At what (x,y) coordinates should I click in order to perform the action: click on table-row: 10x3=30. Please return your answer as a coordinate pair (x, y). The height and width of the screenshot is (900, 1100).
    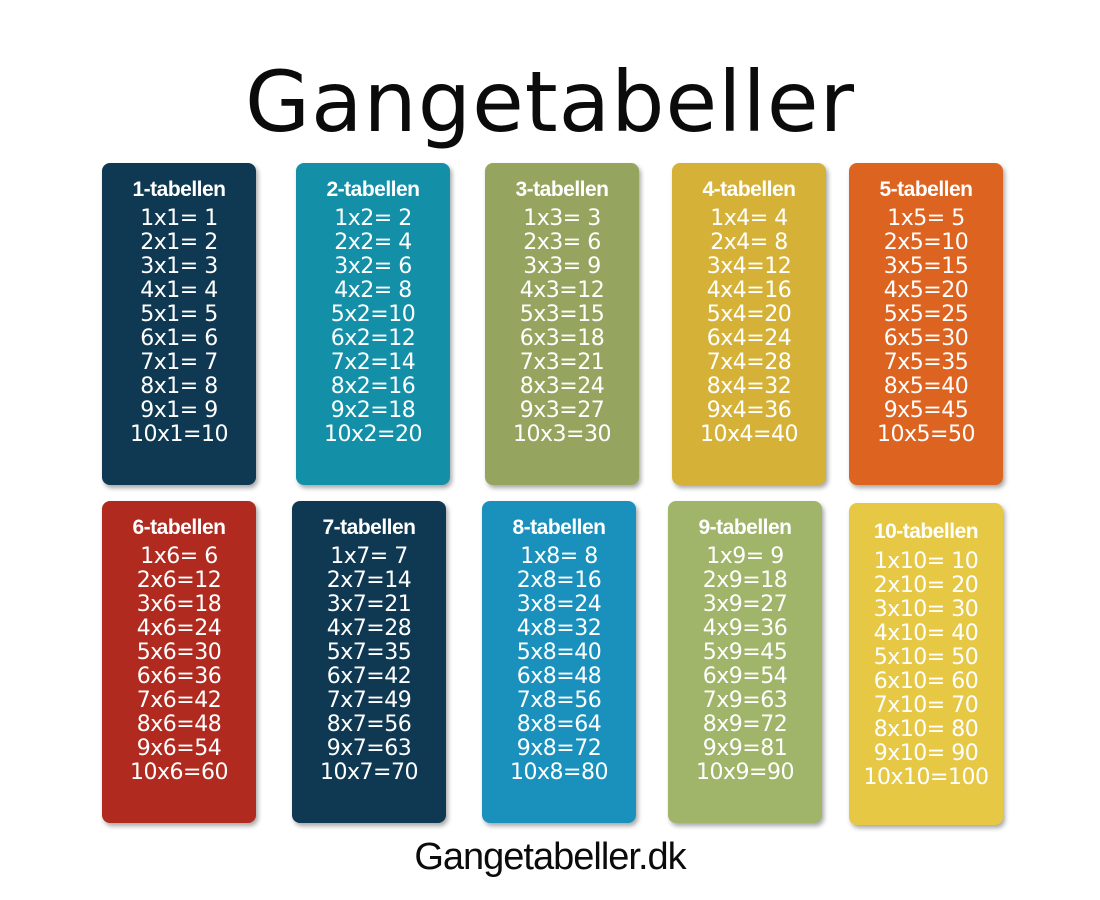
    Looking at the image, I should click on (562, 434).